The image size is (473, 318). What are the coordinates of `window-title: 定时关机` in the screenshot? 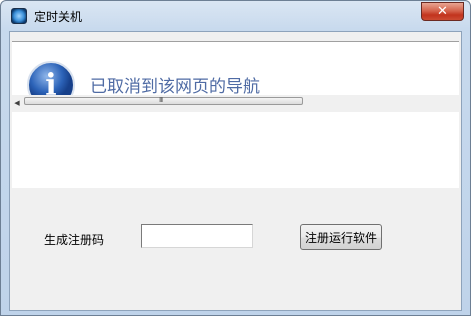 It's located at (58, 17).